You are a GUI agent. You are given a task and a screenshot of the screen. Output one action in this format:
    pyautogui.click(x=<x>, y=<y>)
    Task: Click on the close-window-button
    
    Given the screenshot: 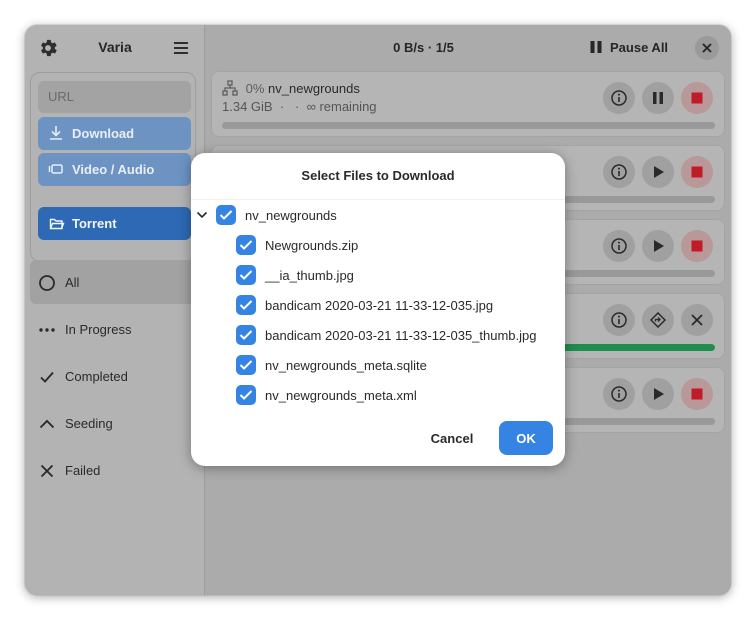 What is the action you would take?
    pyautogui.click(x=707, y=48)
    